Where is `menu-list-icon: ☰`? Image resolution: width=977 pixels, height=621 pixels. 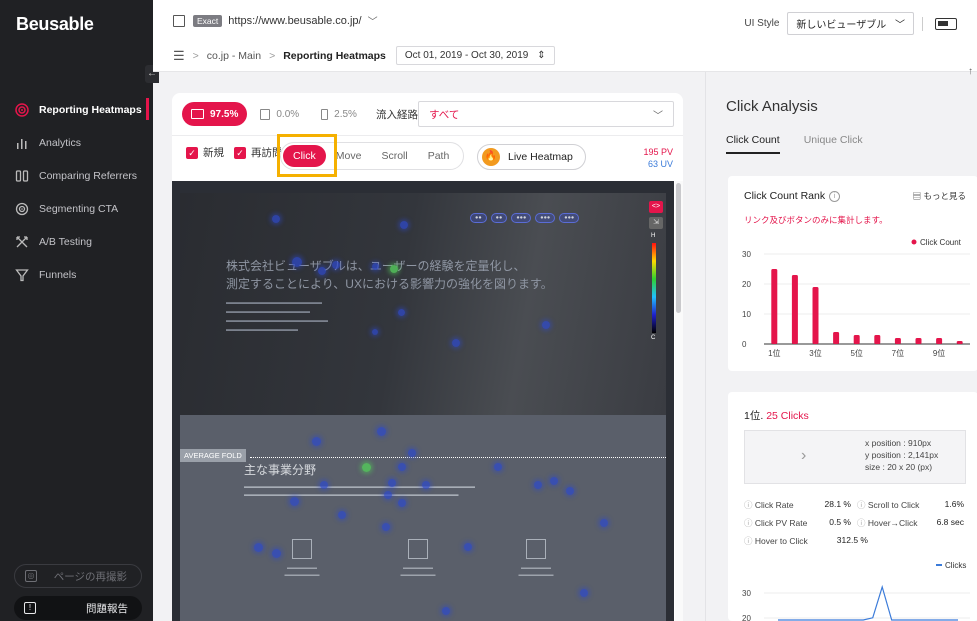
menu-list-icon: ☰ is located at coordinates (179, 56).